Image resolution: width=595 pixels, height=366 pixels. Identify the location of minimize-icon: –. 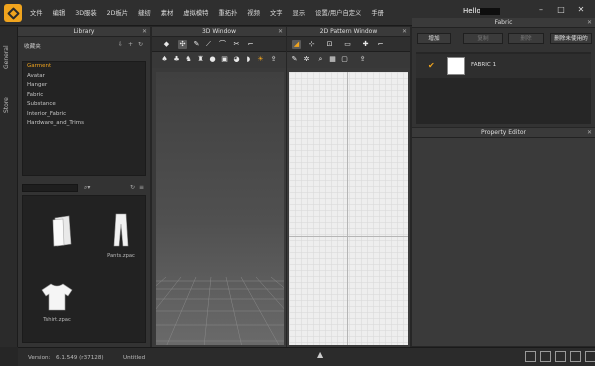
(541, 10).